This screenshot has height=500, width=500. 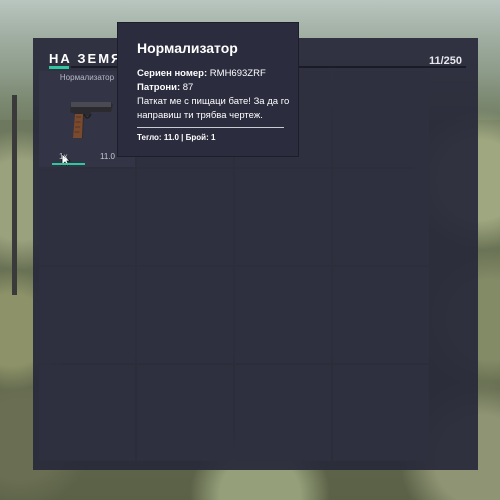 I want to click on item-weight: 11.0, so click(x=107, y=156).